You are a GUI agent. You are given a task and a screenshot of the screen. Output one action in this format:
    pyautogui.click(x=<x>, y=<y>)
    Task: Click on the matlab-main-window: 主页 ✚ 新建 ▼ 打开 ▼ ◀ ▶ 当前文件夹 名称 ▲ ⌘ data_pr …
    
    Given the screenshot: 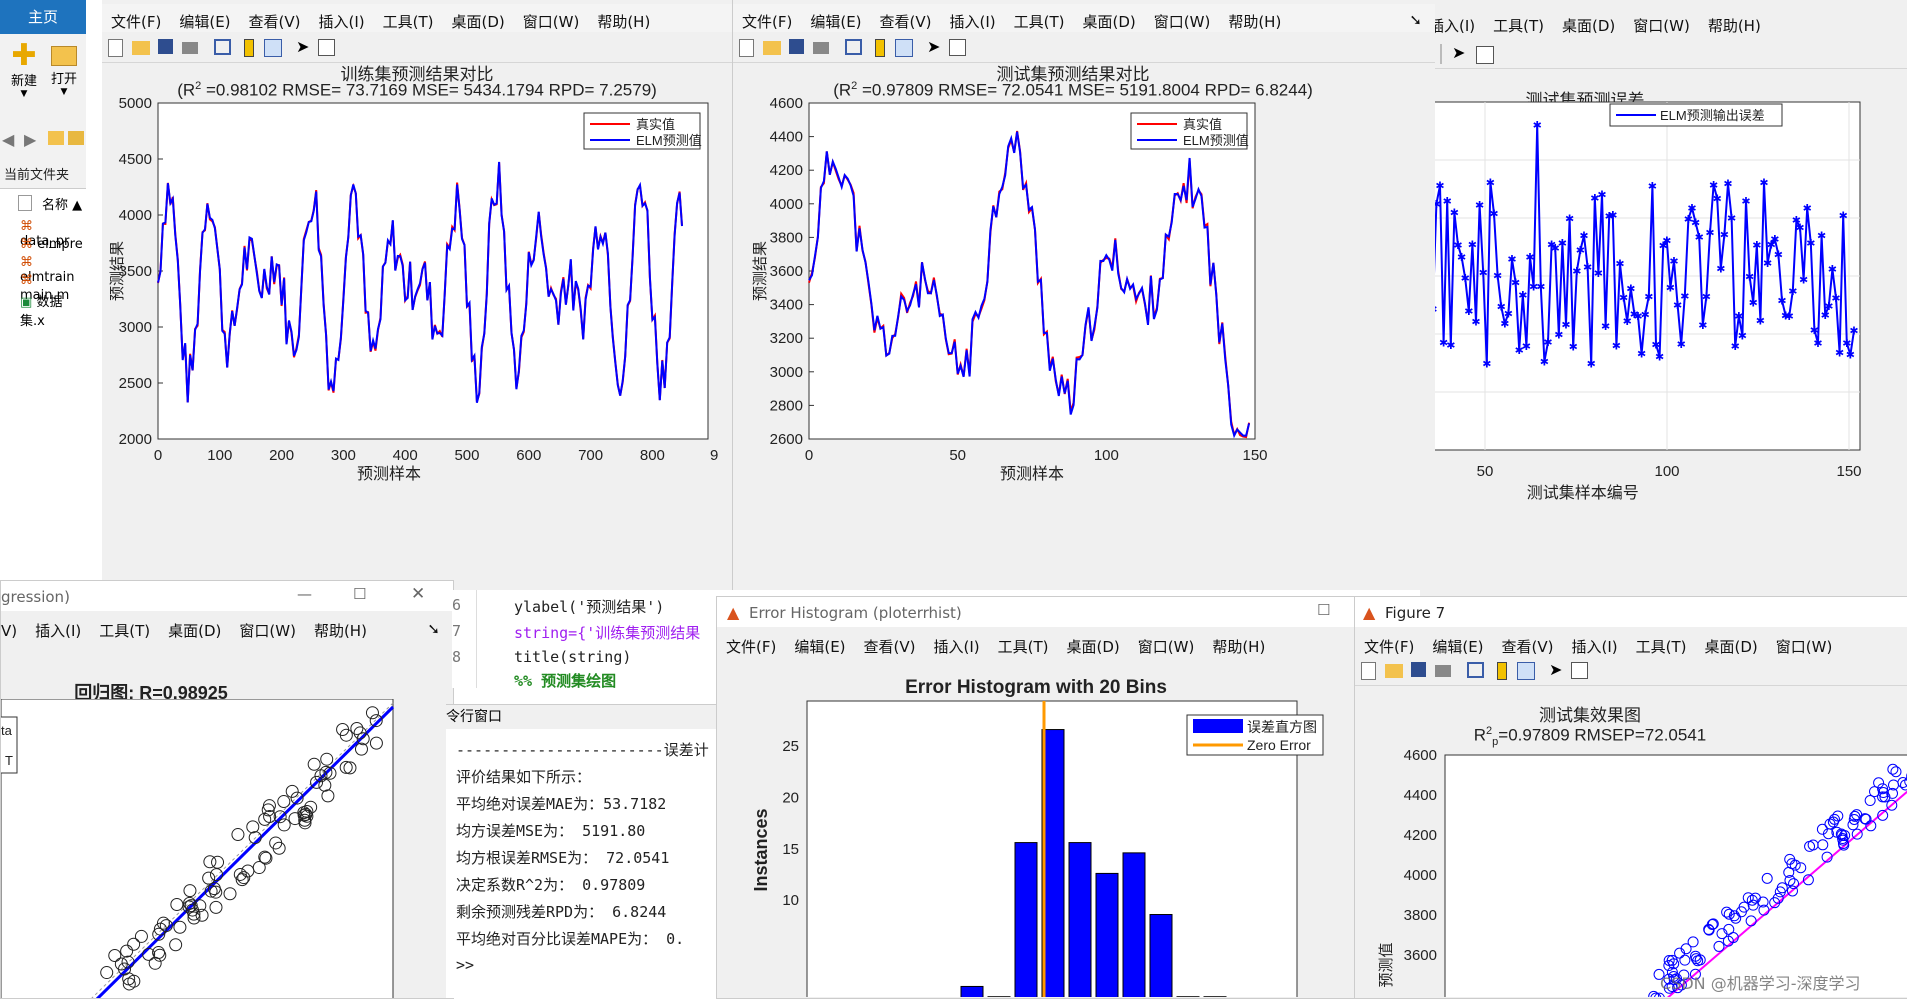 What is the action you would take?
    pyautogui.click(x=43, y=280)
    